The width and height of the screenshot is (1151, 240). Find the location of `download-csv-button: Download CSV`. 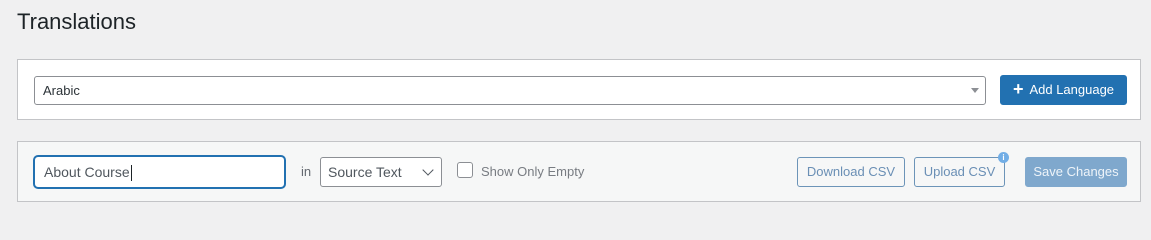

download-csv-button: Download CSV is located at coordinates (851, 172).